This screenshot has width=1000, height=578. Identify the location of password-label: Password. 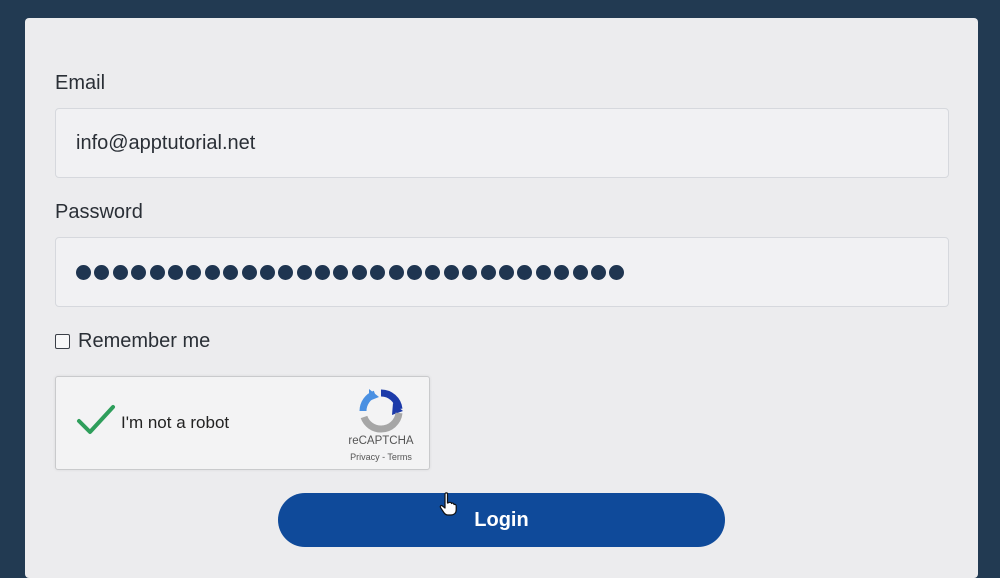
(99, 212).